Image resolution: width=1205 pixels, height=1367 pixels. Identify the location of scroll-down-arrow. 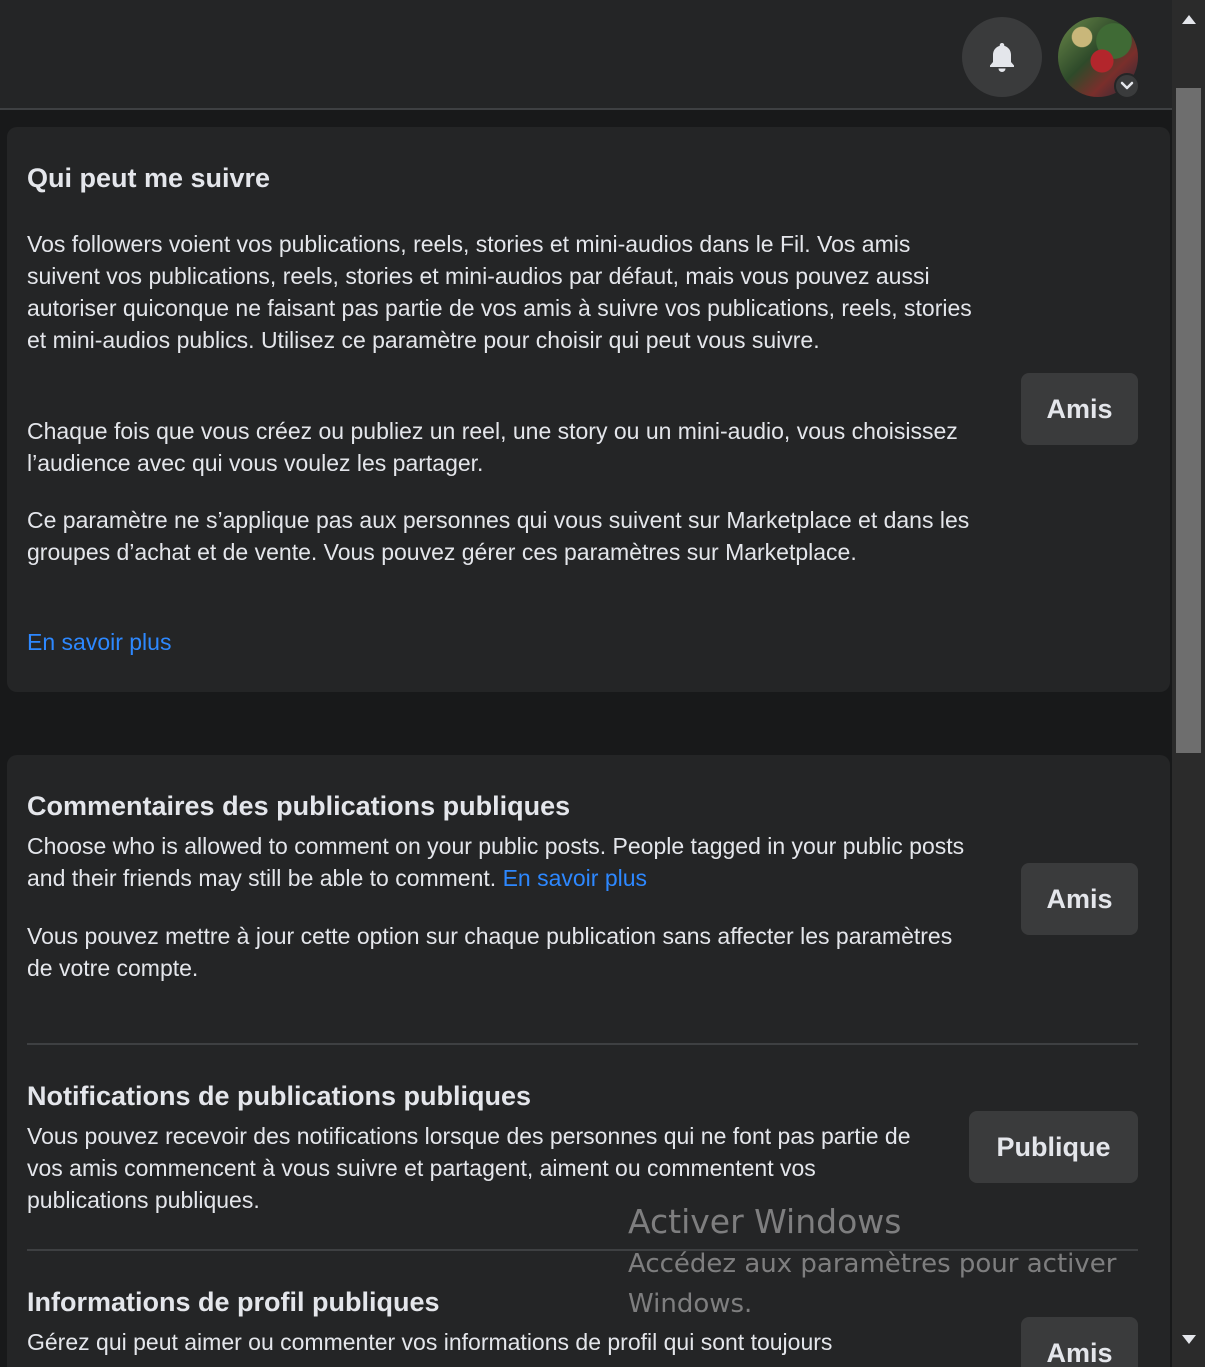
(1188, 1339).